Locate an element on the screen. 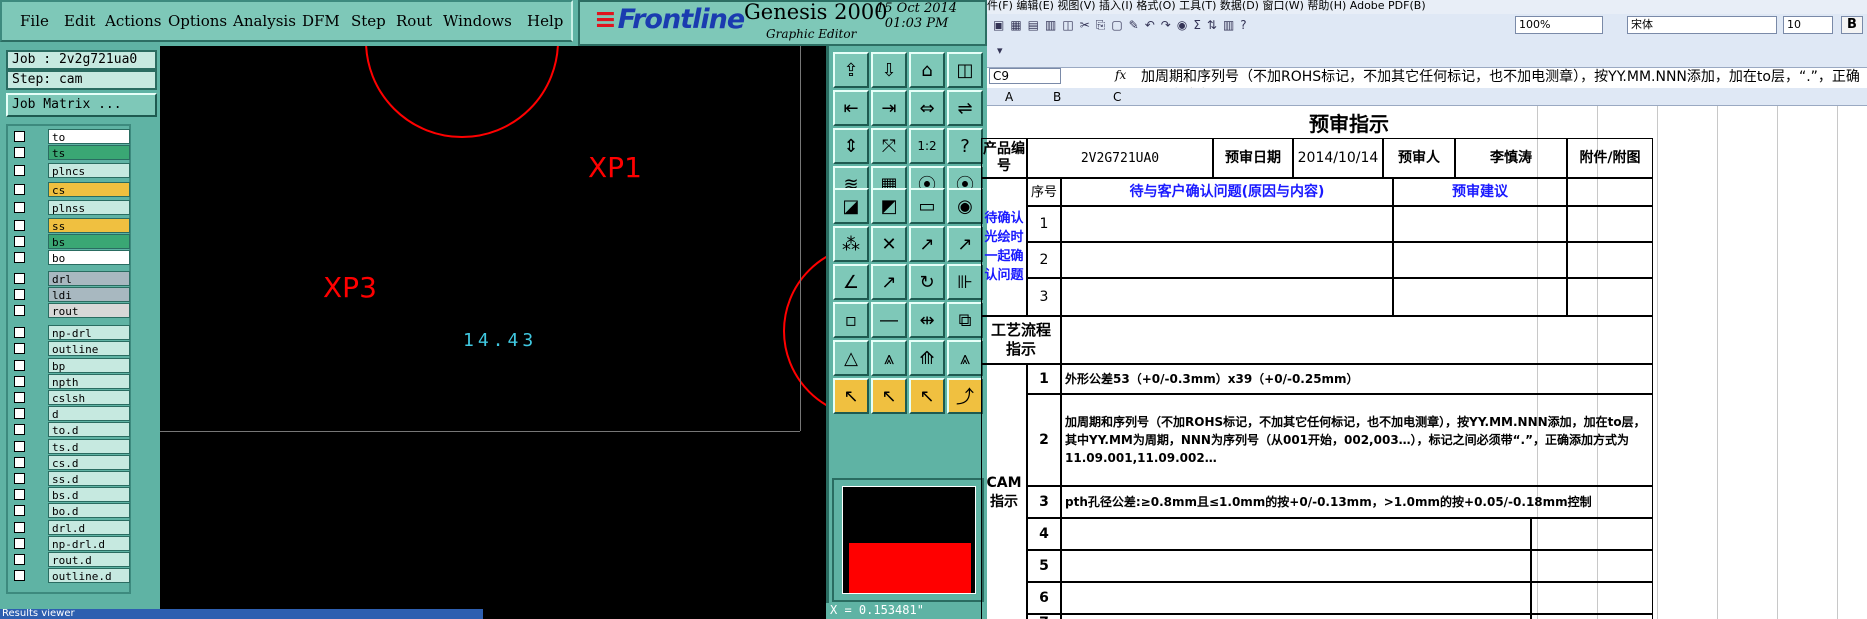 The image size is (1867, 619). zoom-out-icon: ⇩ is located at coordinates (889, 70).